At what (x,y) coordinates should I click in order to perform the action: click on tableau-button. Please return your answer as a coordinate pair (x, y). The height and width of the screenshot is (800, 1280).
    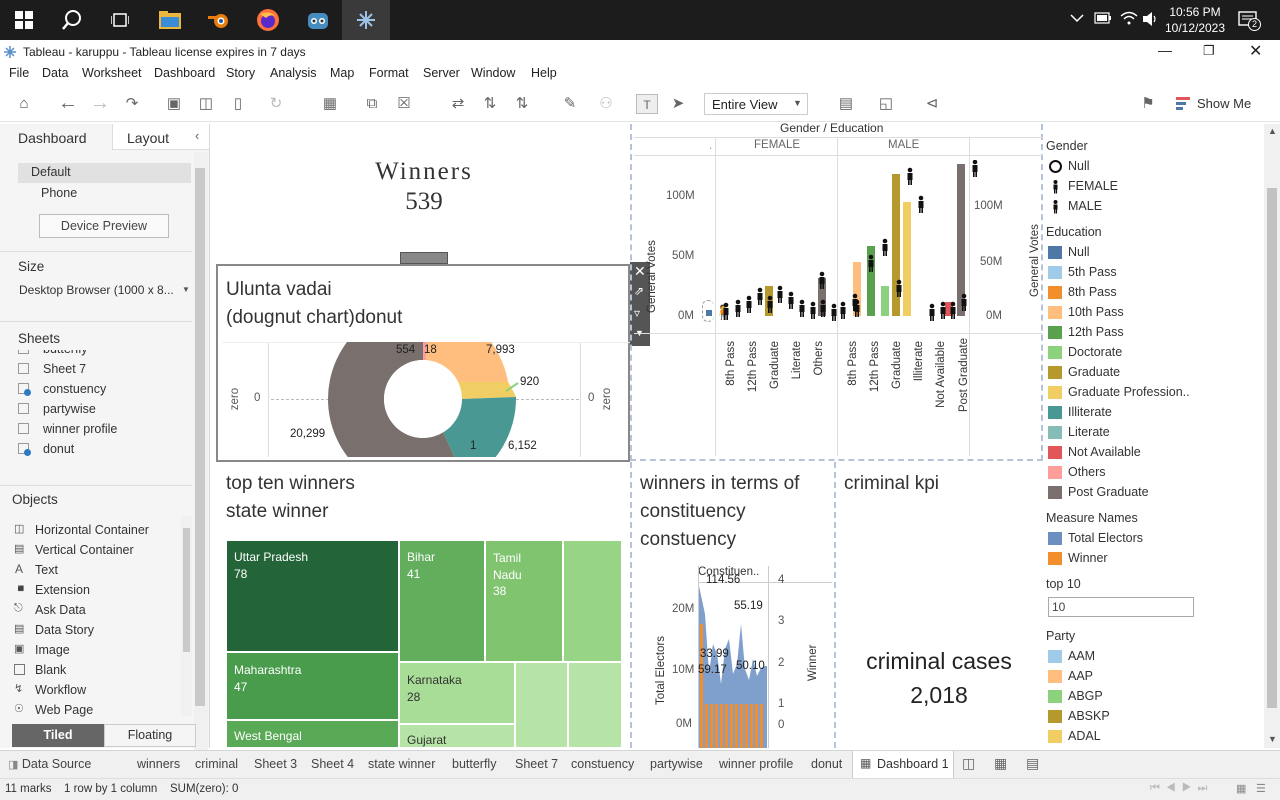
    Looking at the image, I should click on (366, 20).